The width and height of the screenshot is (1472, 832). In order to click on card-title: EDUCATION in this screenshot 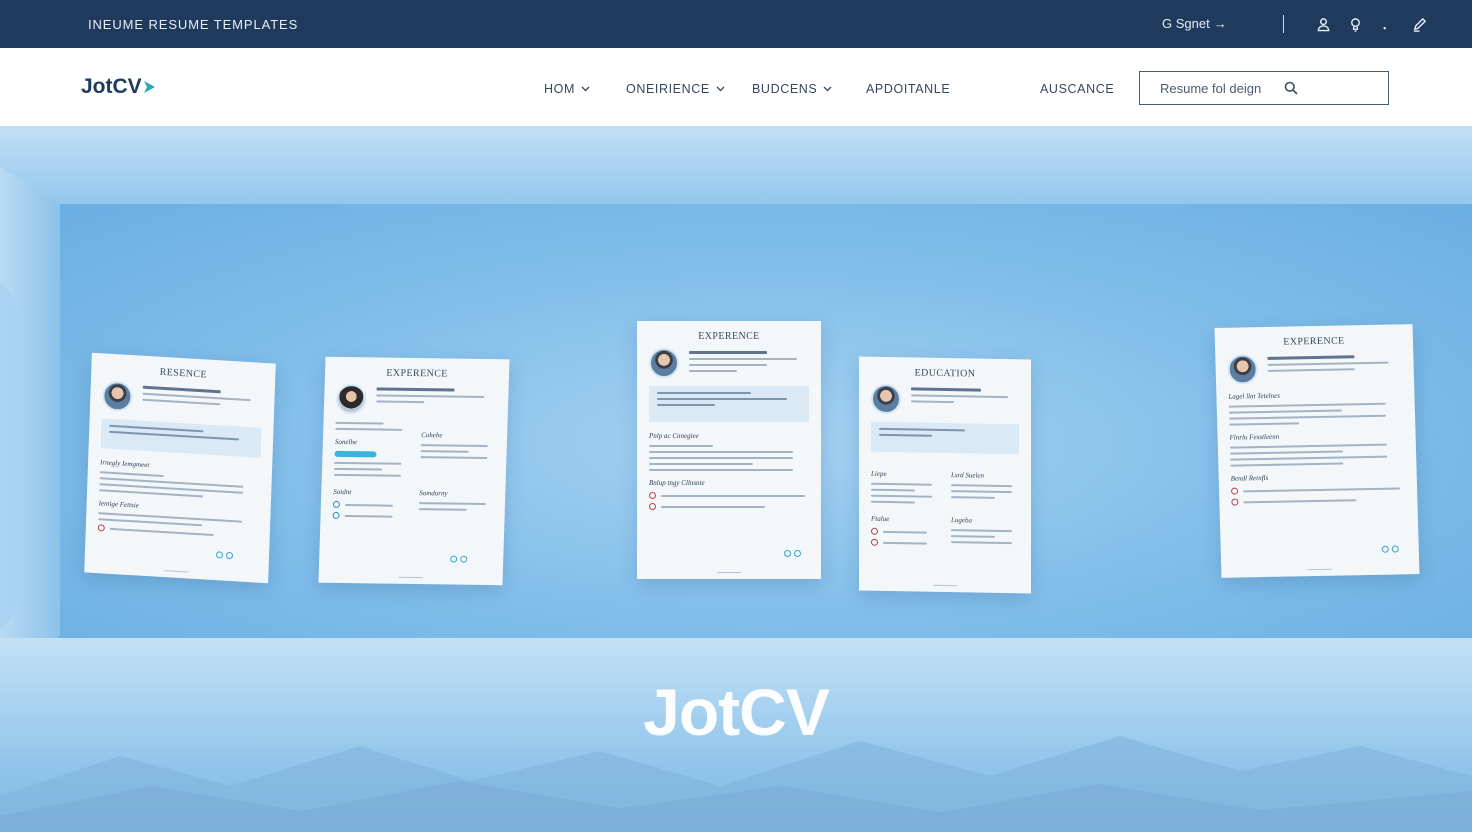, I will do `click(945, 373)`.